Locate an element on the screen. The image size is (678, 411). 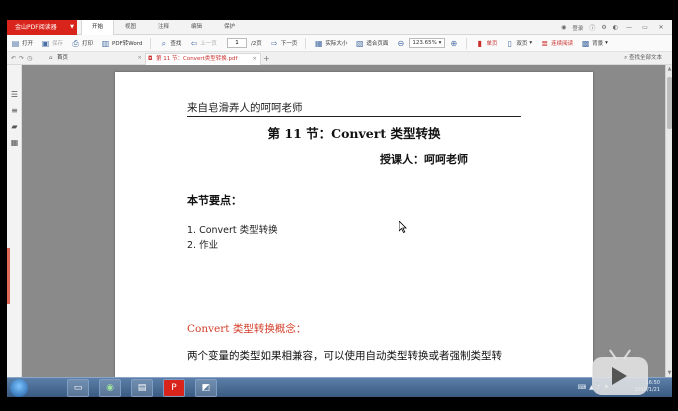
tab-protect: 保护 is located at coordinates (229, 27).